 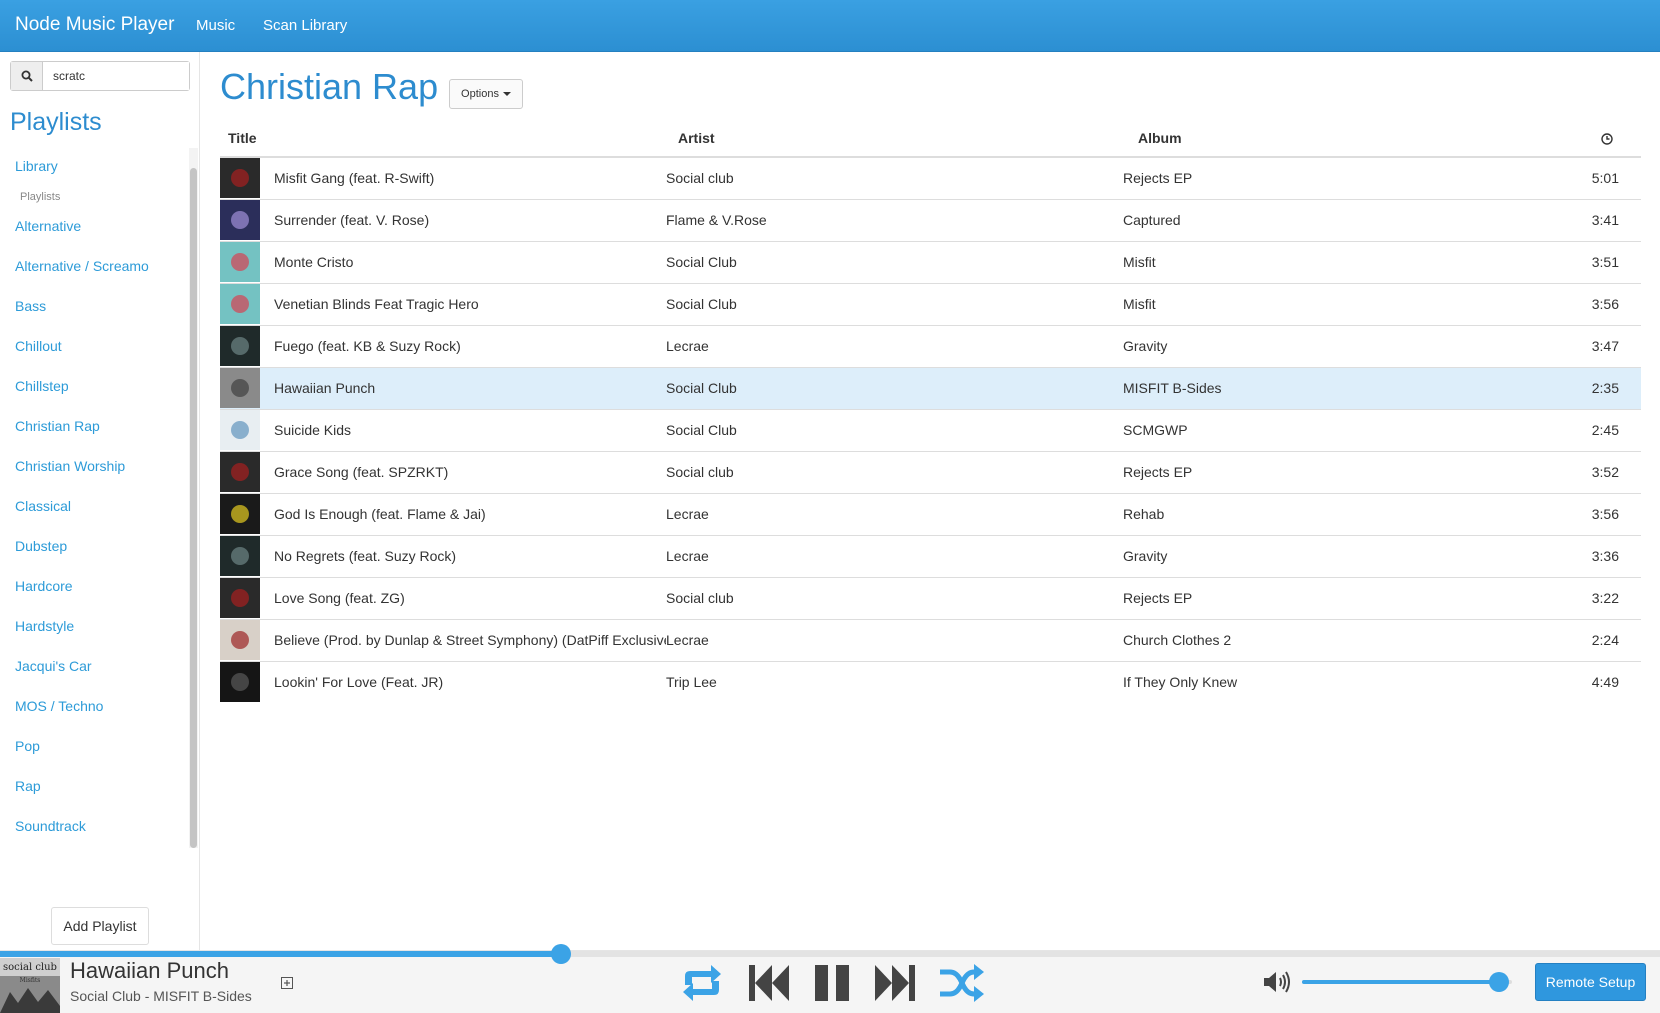 What do you see at coordinates (1352, 139) in the screenshot?
I see `column-album: Album` at bounding box center [1352, 139].